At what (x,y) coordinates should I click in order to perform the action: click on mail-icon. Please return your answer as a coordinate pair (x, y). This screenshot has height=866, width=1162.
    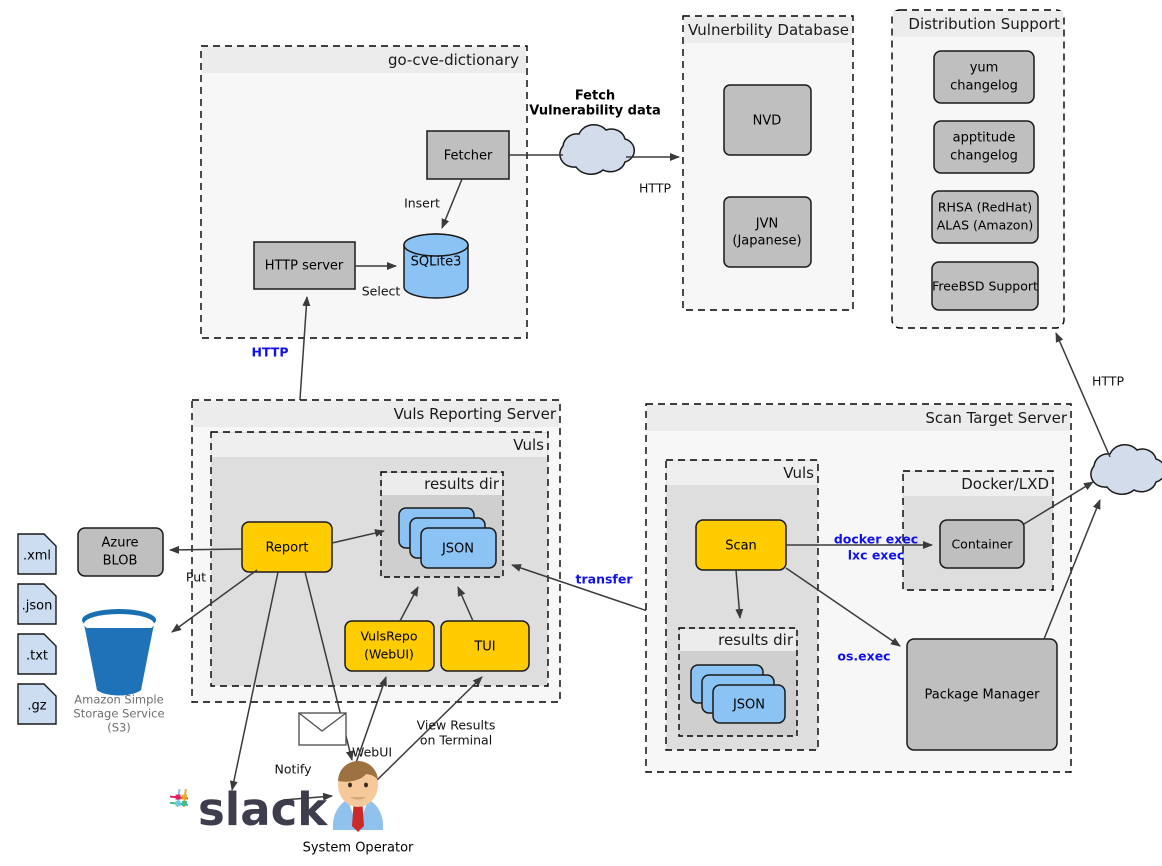
    Looking at the image, I should click on (322, 729).